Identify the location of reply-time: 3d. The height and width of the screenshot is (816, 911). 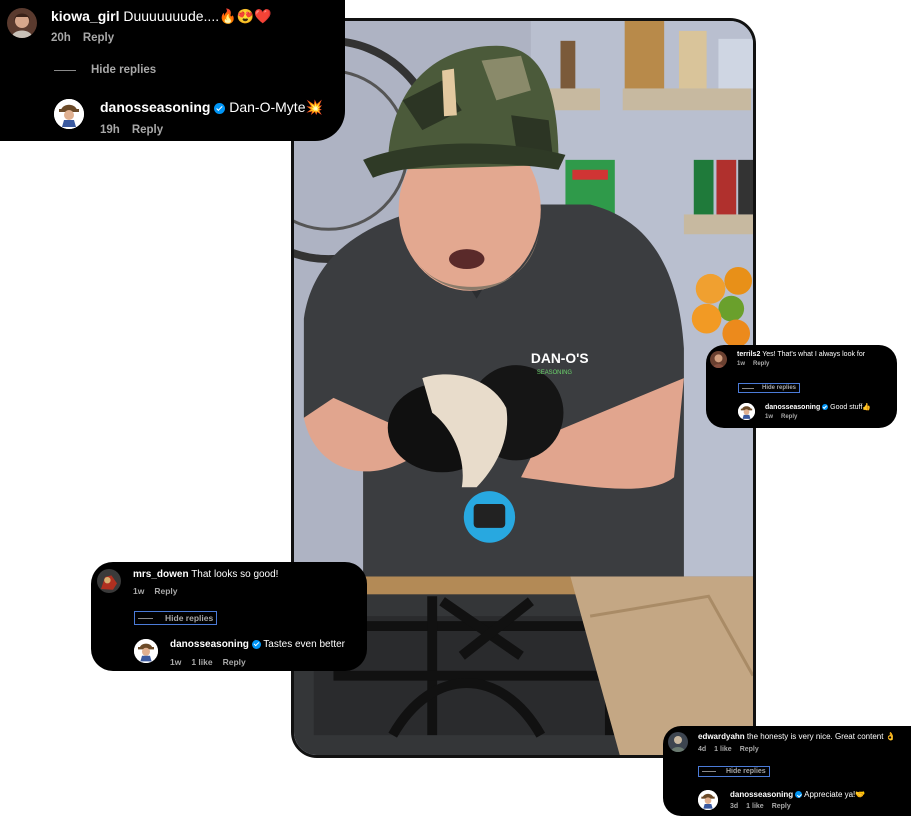
(734, 806).